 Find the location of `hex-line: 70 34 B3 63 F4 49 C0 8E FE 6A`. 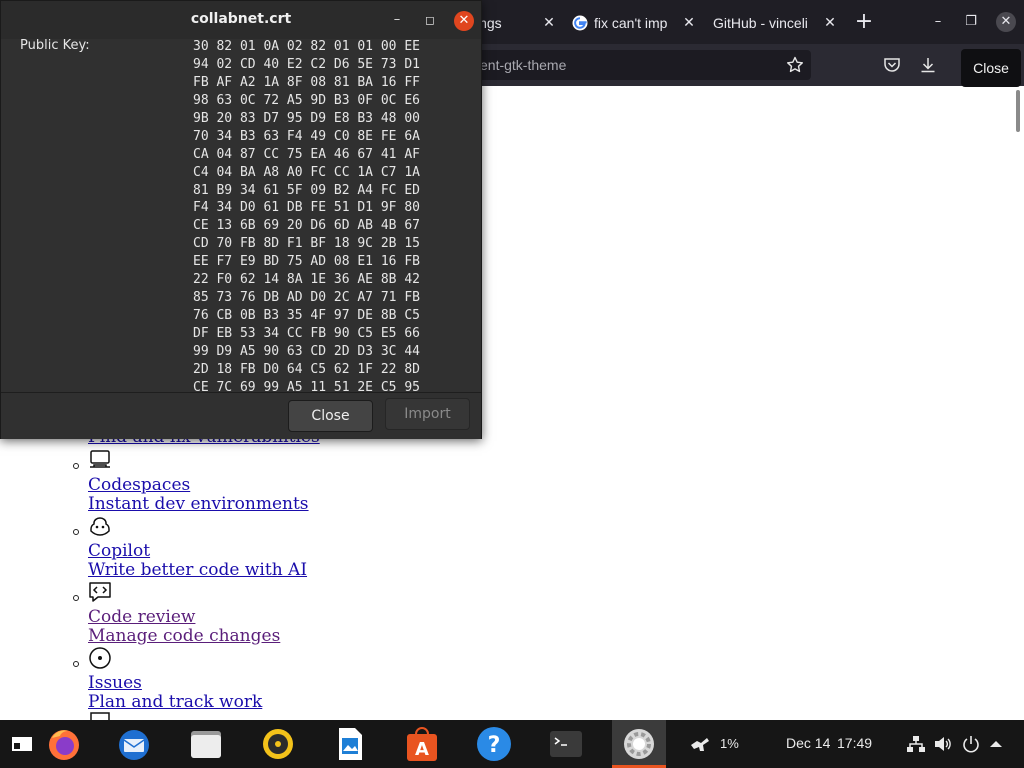

hex-line: 70 34 B3 63 F4 49 C0 8E FE 6A is located at coordinates (306, 136).